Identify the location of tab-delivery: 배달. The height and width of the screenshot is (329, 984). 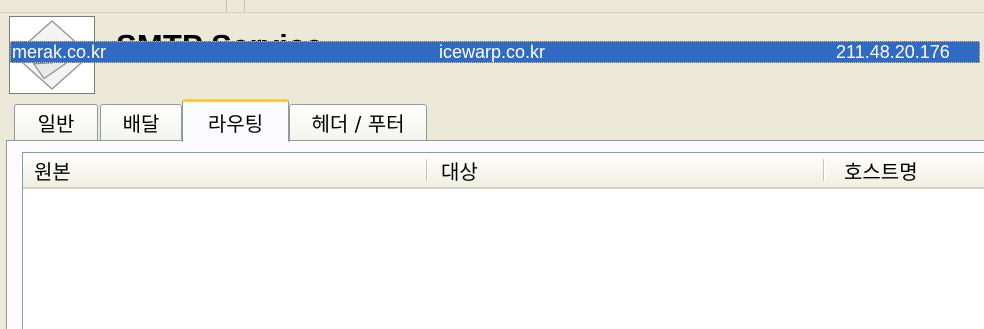
(141, 122).